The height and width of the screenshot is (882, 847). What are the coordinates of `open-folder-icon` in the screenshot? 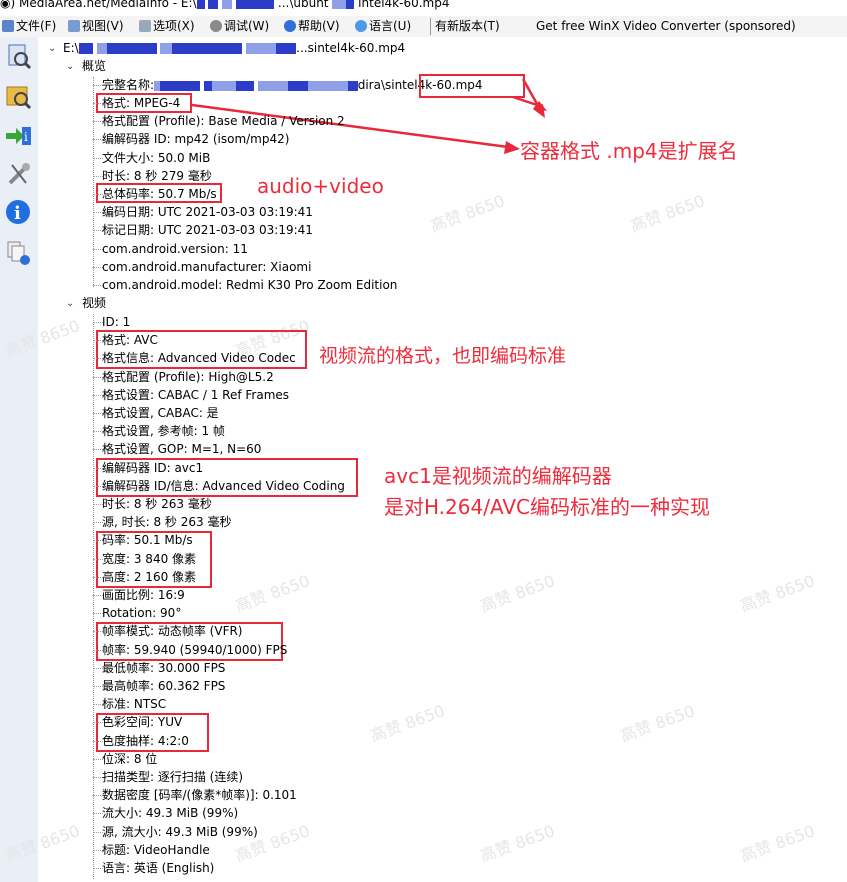 It's located at (19, 98).